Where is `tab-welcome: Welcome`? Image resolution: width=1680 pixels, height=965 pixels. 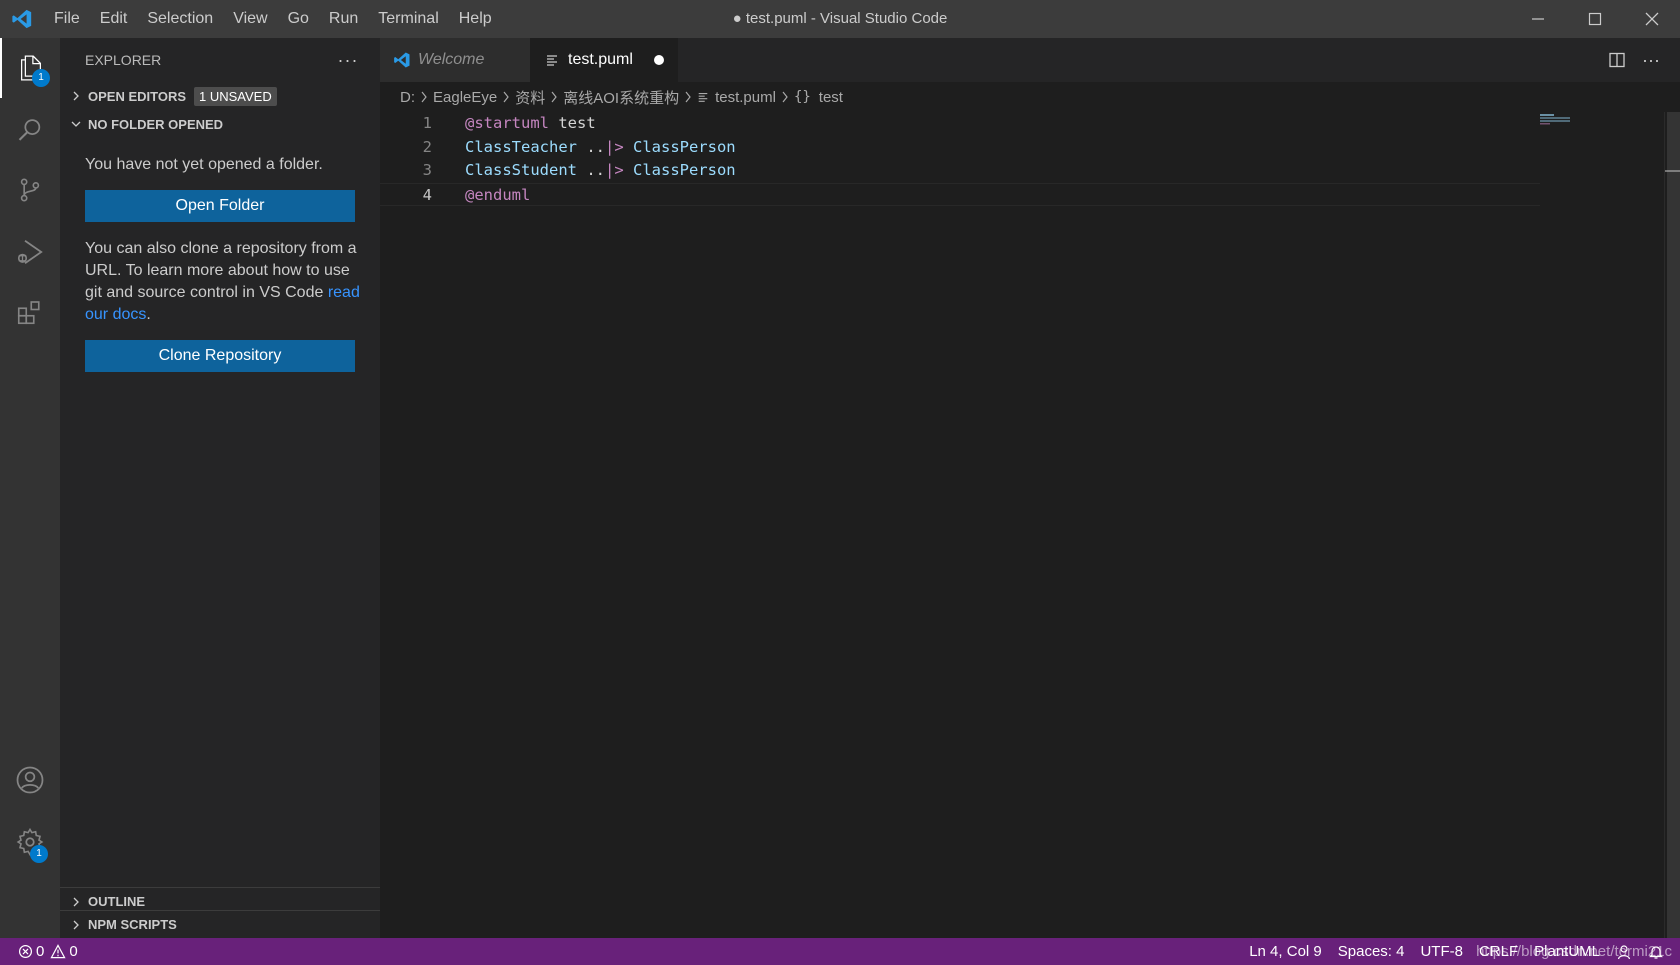 tab-welcome: Welcome is located at coordinates (455, 60).